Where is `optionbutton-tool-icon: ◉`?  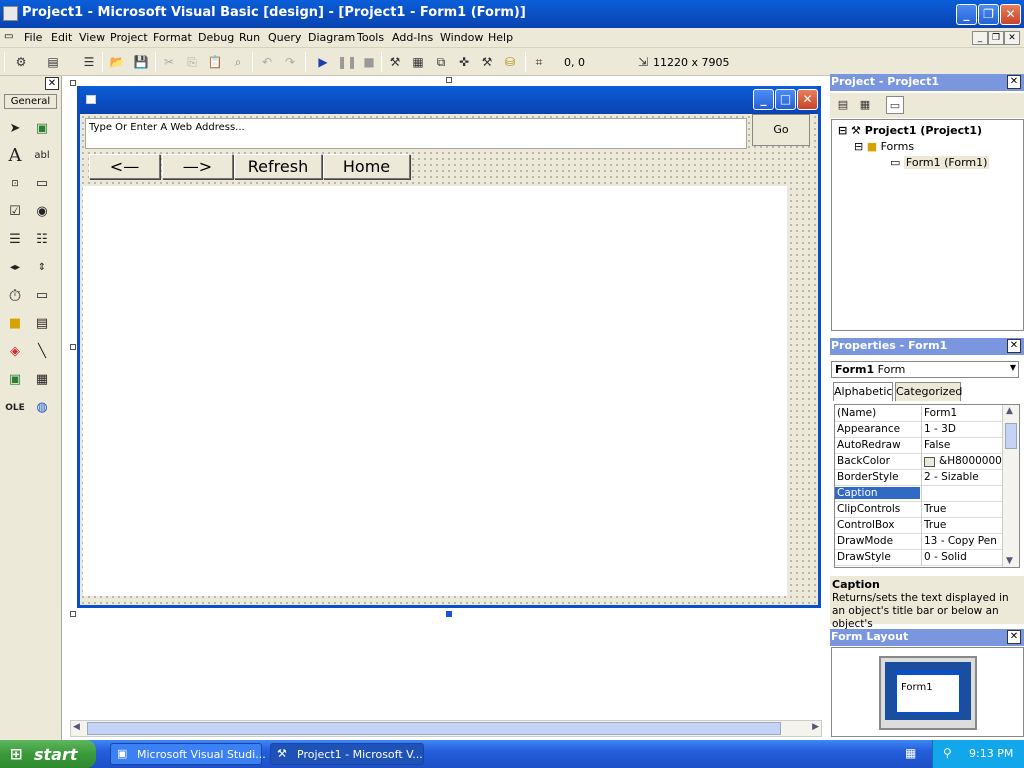
optionbutton-tool-icon: ◉ is located at coordinates (42, 212).